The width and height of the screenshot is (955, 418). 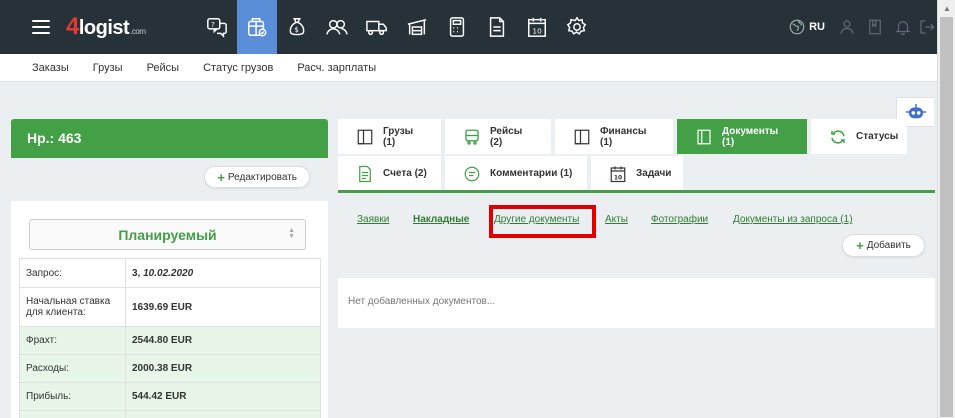 What do you see at coordinates (373, 219) in the screenshot?
I see `link-requests: Заявки` at bounding box center [373, 219].